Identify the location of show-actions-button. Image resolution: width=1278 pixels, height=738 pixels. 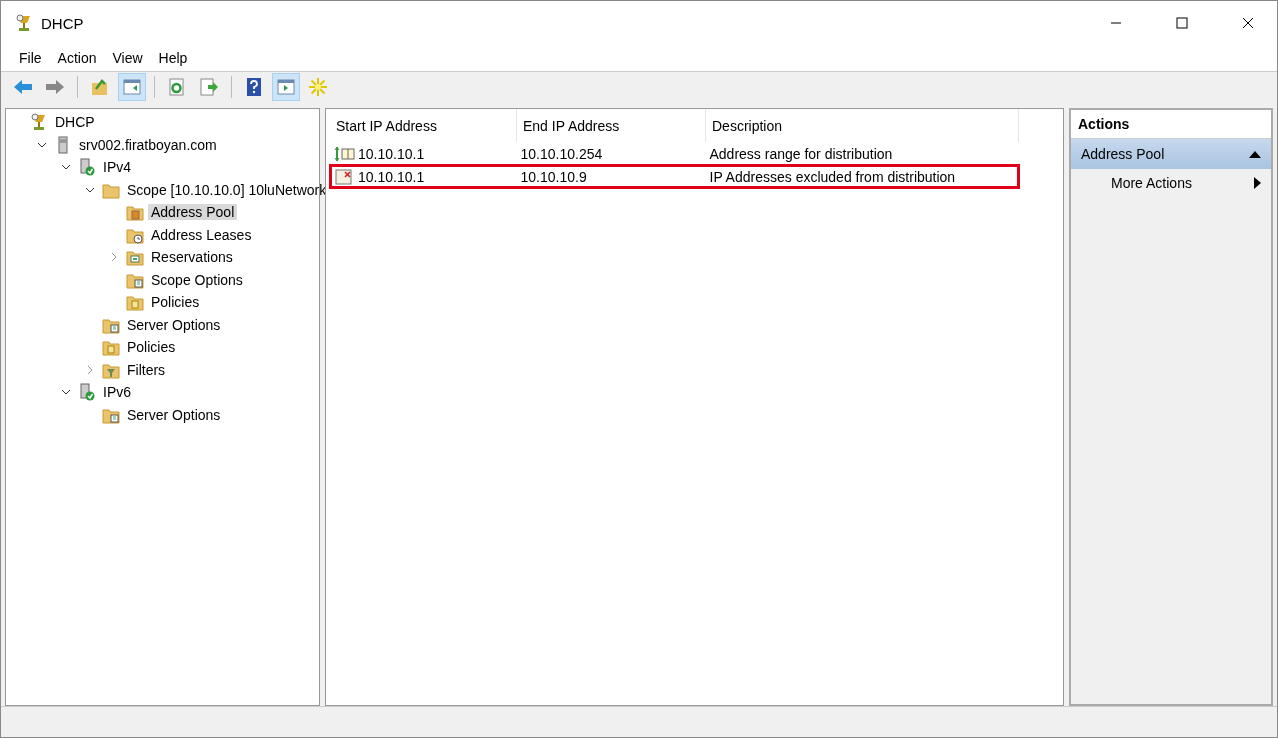
(286, 87).